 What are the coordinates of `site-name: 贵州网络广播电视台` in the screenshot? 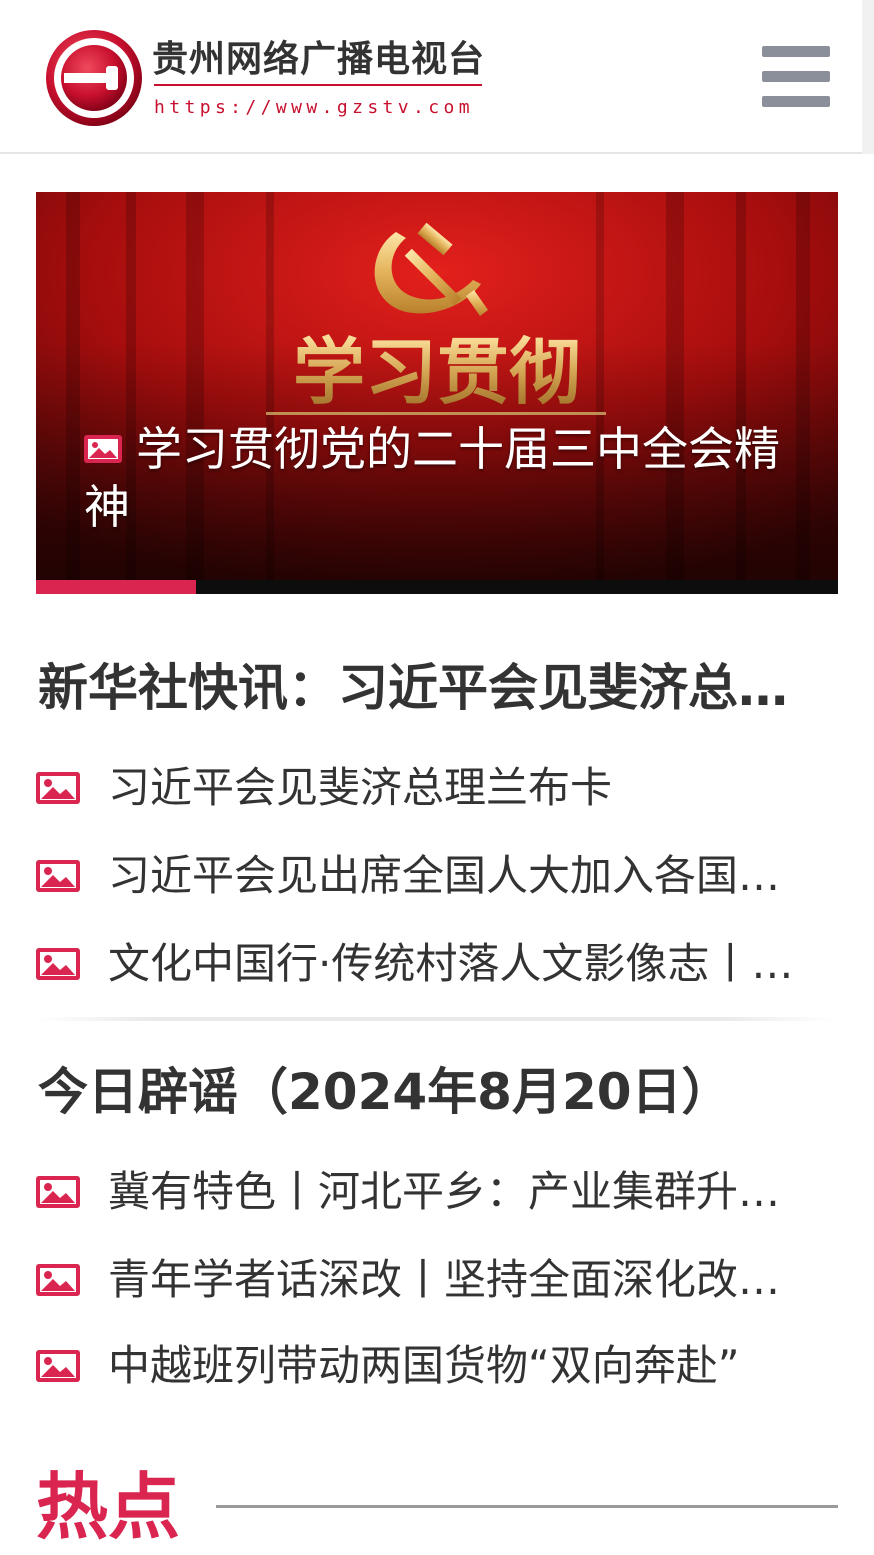 It's located at (319, 59).